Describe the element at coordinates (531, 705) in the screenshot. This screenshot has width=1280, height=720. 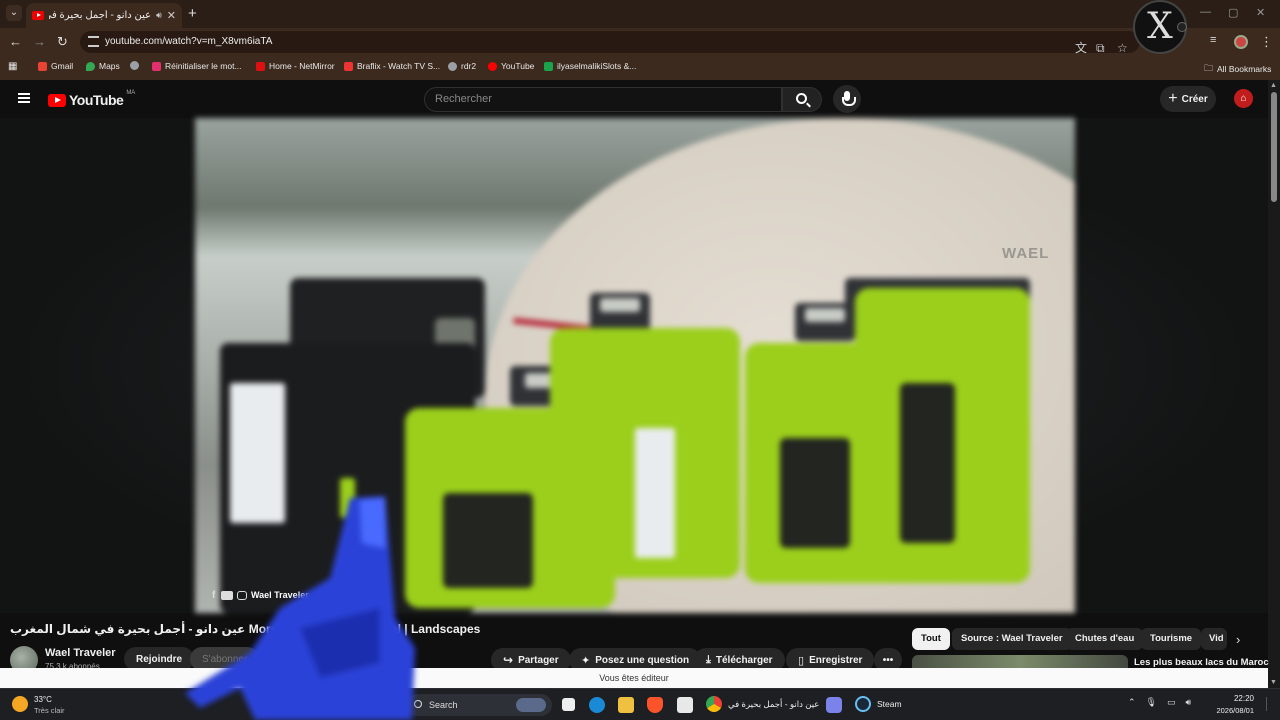
I see `search-highlight-icon` at that location.